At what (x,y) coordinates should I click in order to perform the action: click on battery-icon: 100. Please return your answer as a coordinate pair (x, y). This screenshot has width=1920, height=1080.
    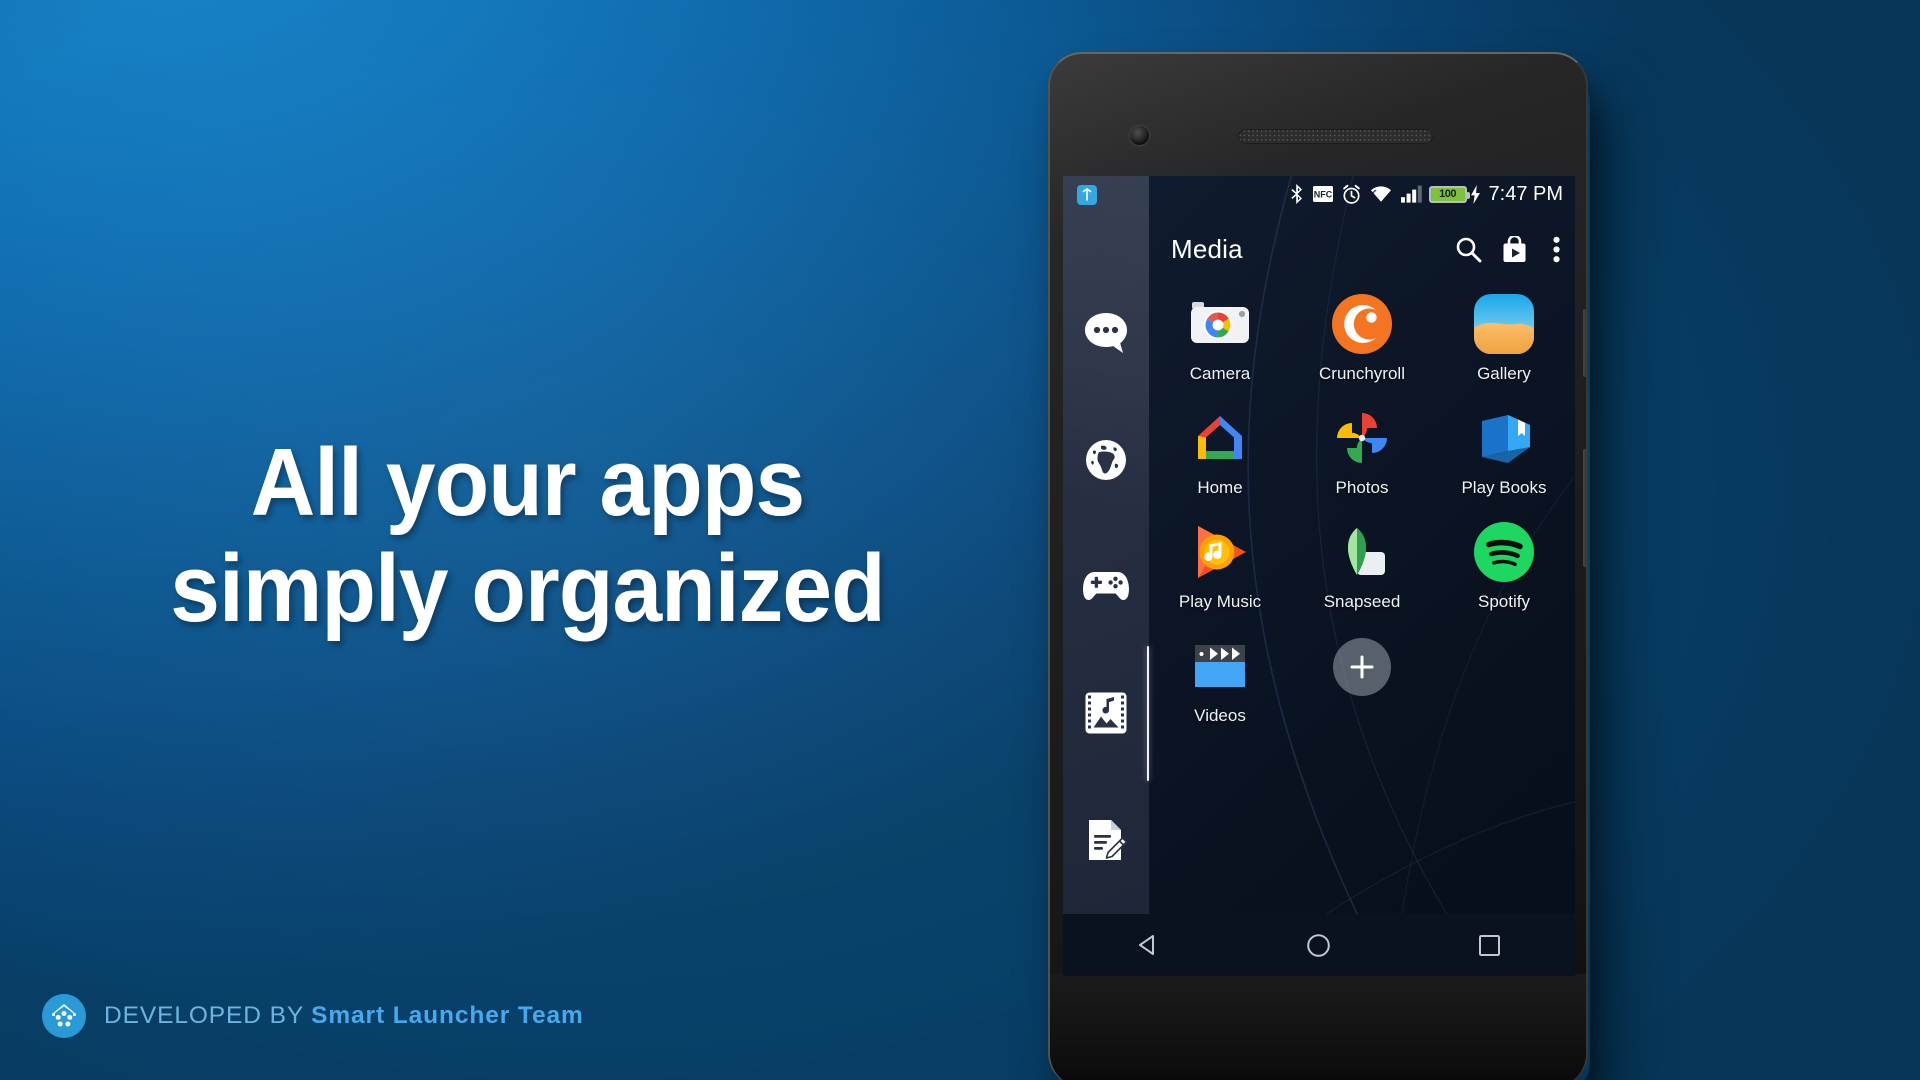
    Looking at the image, I should click on (1449, 194).